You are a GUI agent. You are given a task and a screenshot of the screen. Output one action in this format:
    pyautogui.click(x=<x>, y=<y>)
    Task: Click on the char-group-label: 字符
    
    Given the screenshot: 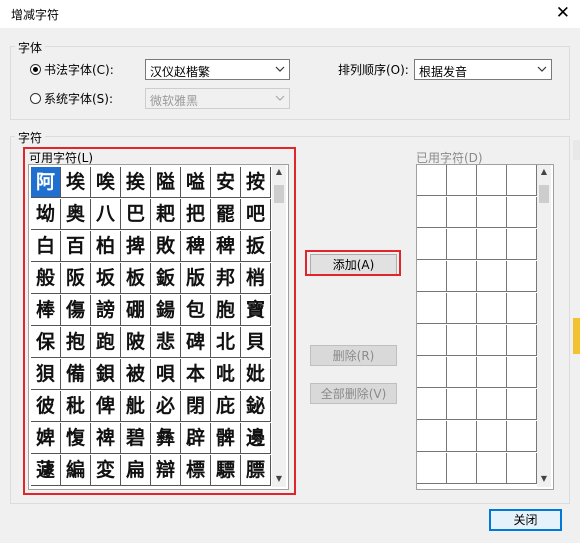 What is the action you would take?
    pyautogui.click(x=30, y=137)
    